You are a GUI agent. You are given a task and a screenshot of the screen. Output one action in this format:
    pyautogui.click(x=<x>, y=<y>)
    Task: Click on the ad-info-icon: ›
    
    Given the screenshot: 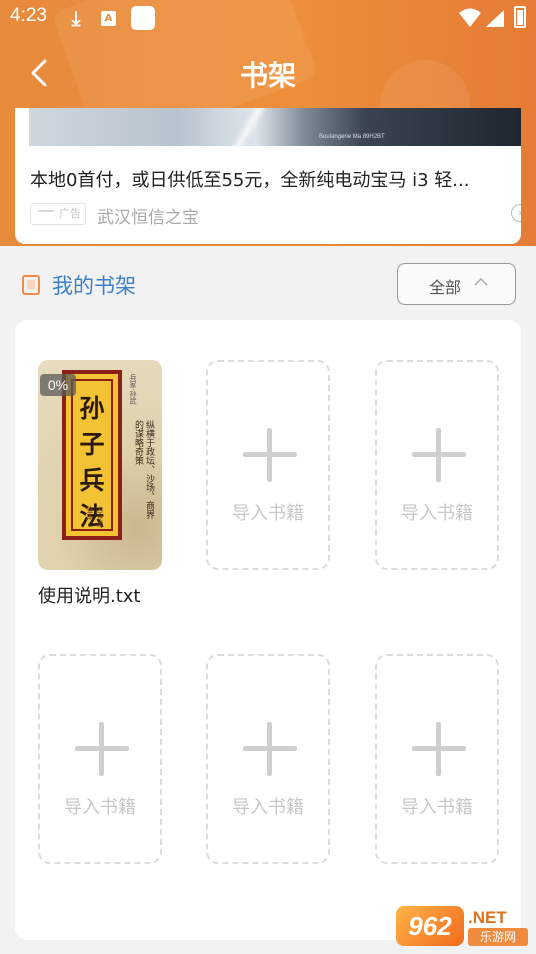 What is the action you would take?
    pyautogui.click(x=516, y=213)
    